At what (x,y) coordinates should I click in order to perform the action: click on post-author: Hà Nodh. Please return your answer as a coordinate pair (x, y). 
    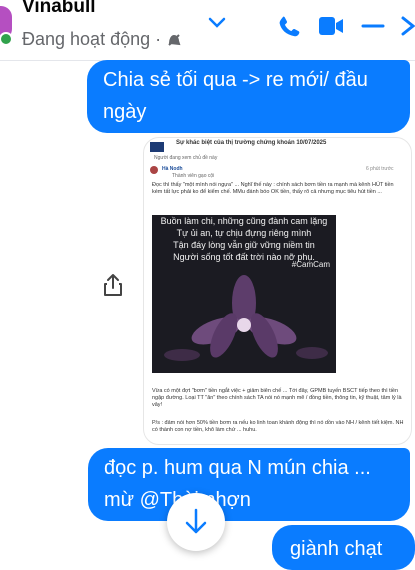
    Looking at the image, I should click on (172, 169).